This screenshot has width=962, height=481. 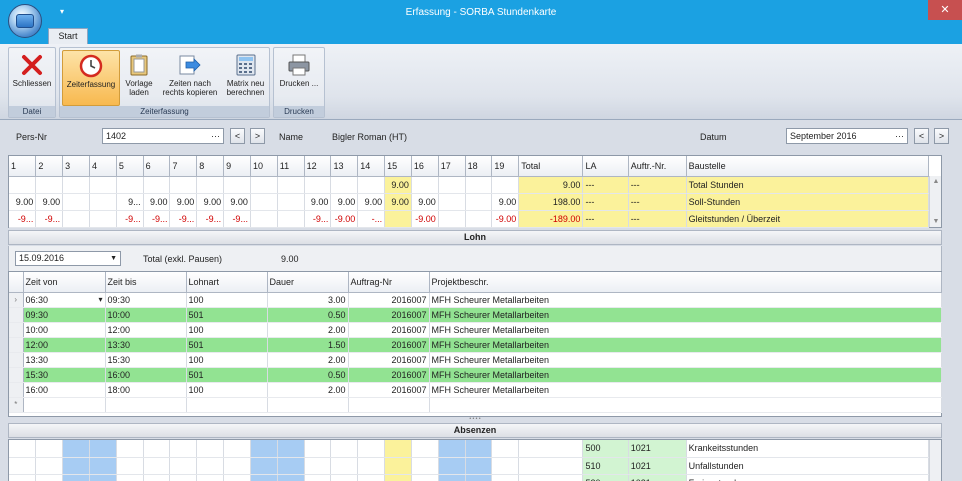 I want to click on schliessen-button: Schliessen, so click(x=32, y=78).